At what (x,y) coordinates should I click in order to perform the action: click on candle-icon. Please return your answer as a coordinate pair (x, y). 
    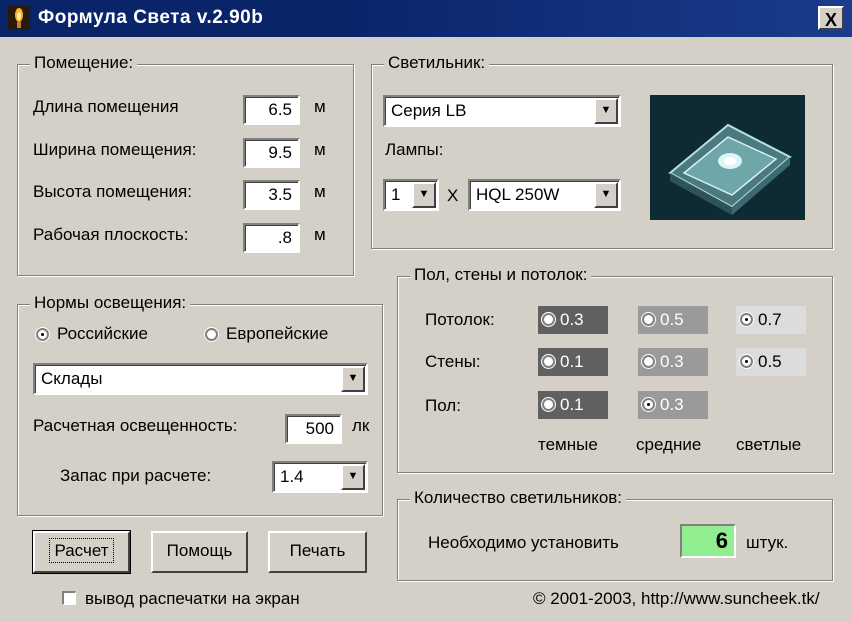
    Looking at the image, I should click on (19, 18).